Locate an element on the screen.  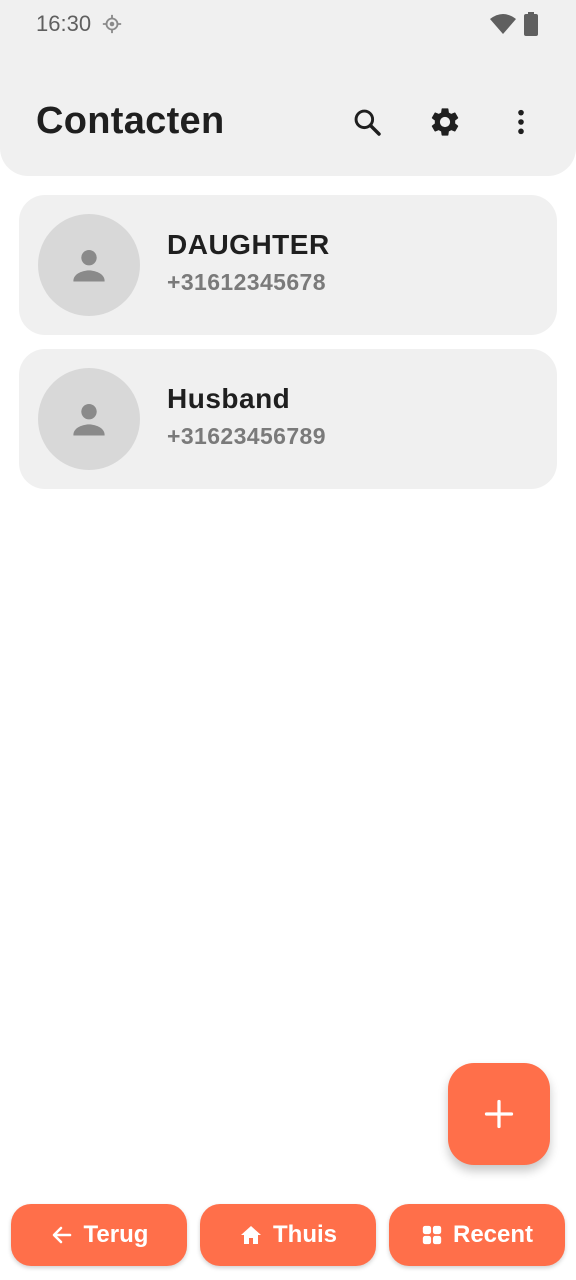
page-title: Contacten is located at coordinates (130, 121).